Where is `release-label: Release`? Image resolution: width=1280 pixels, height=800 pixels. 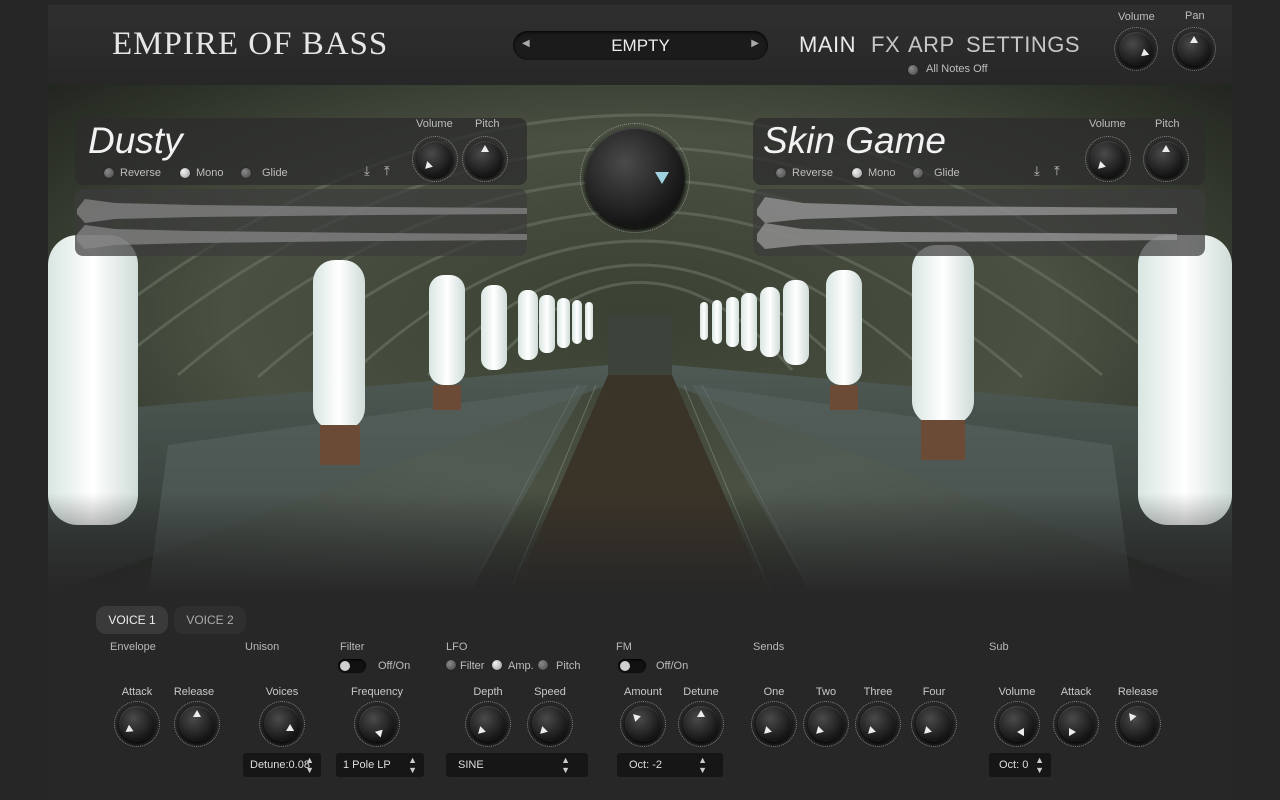
release-label: Release is located at coordinates (194, 692).